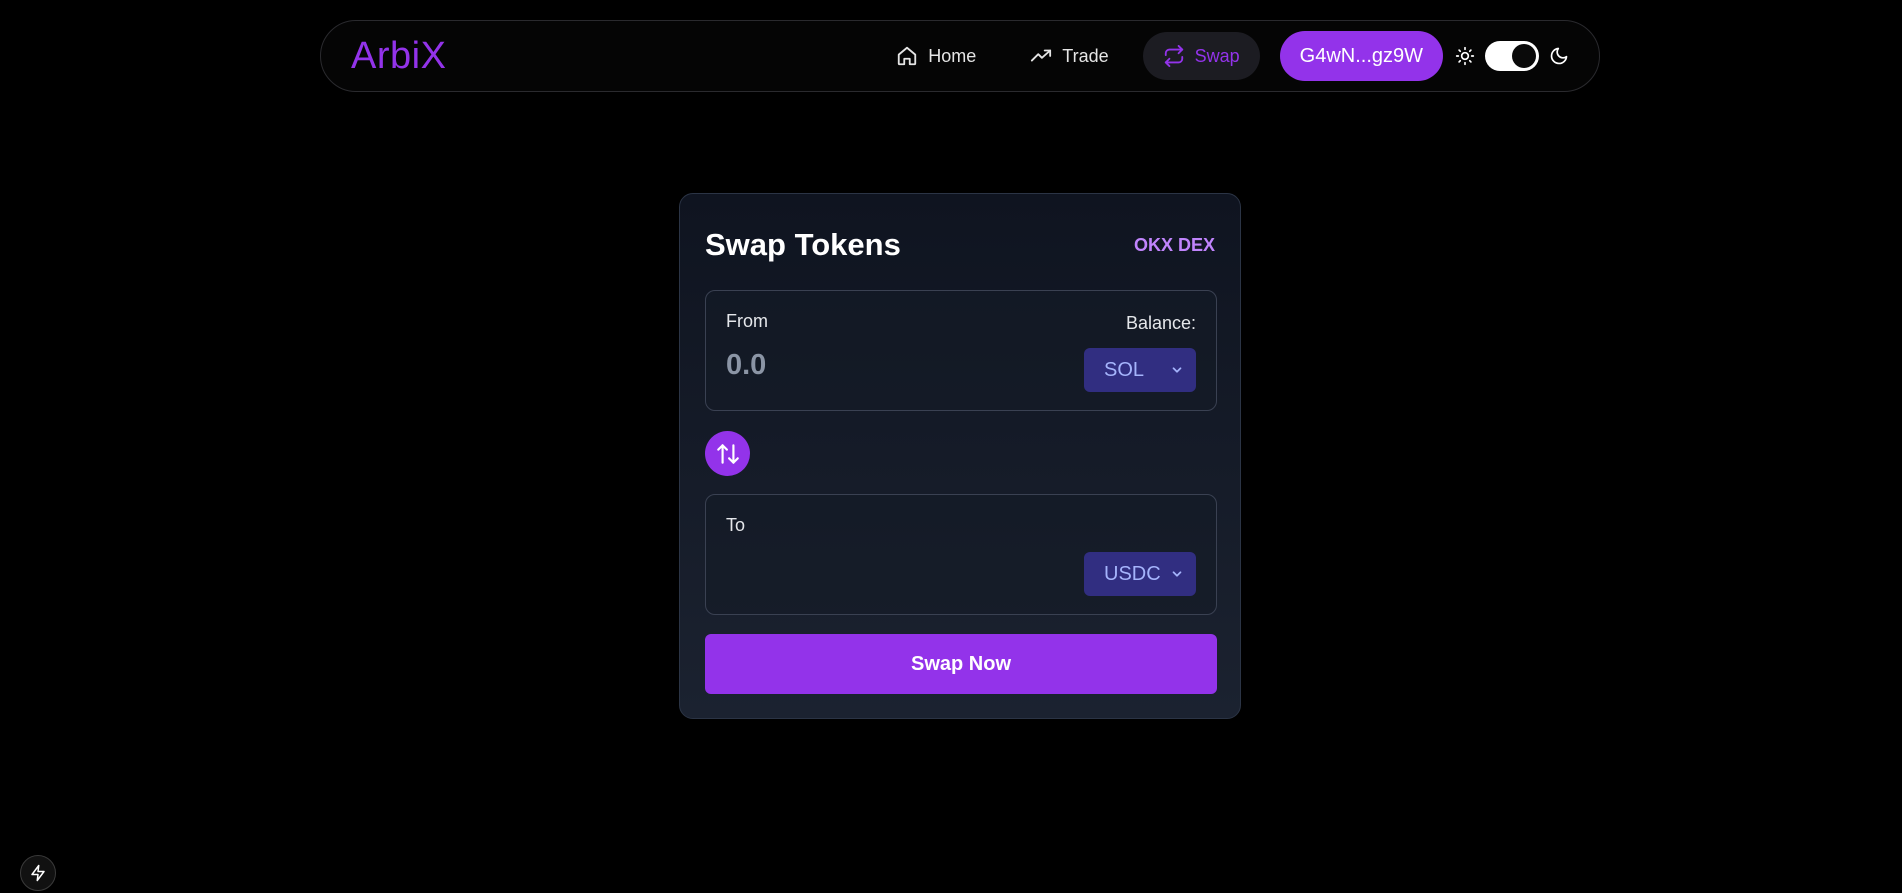  I want to click on swap-card-header: Swap Tokens OKX DEX, so click(960, 242).